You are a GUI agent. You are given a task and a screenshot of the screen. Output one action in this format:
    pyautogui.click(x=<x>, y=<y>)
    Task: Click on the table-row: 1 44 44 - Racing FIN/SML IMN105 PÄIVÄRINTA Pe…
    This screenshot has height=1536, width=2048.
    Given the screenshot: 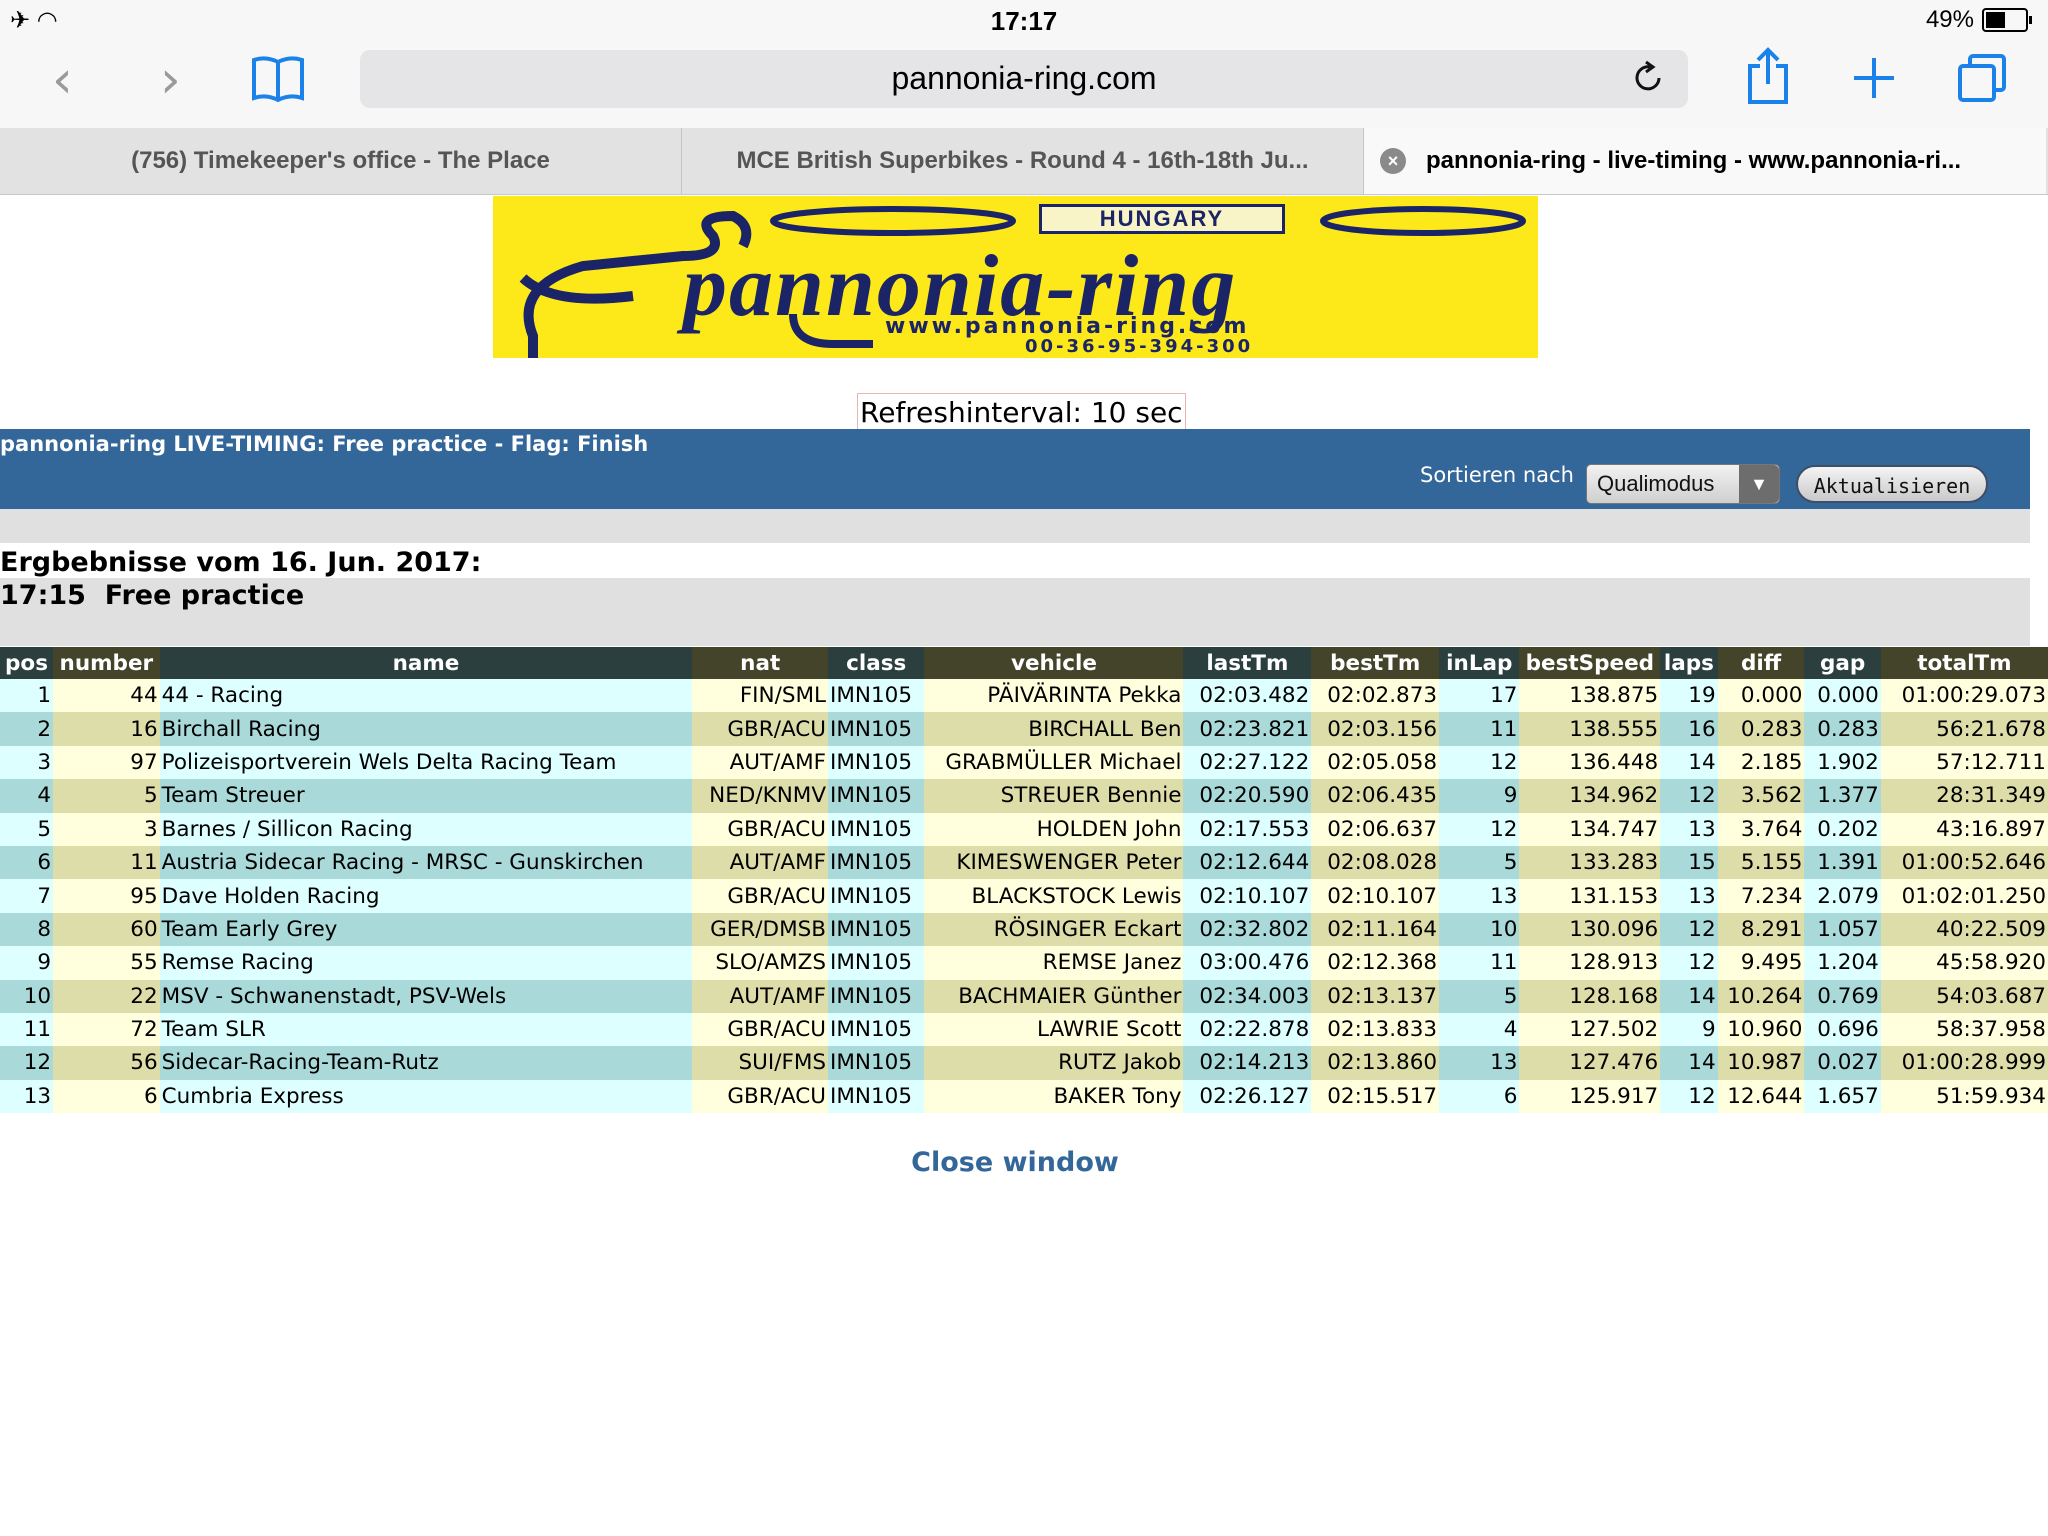 What is the action you would take?
    pyautogui.click(x=1024, y=696)
    